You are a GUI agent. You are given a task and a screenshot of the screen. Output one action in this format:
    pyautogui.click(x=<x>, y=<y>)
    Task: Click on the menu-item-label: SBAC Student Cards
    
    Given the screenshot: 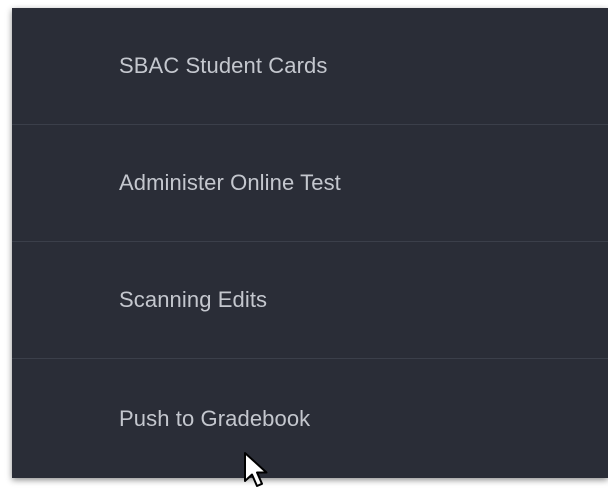 What is the action you would take?
    pyautogui.click(x=223, y=65)
    